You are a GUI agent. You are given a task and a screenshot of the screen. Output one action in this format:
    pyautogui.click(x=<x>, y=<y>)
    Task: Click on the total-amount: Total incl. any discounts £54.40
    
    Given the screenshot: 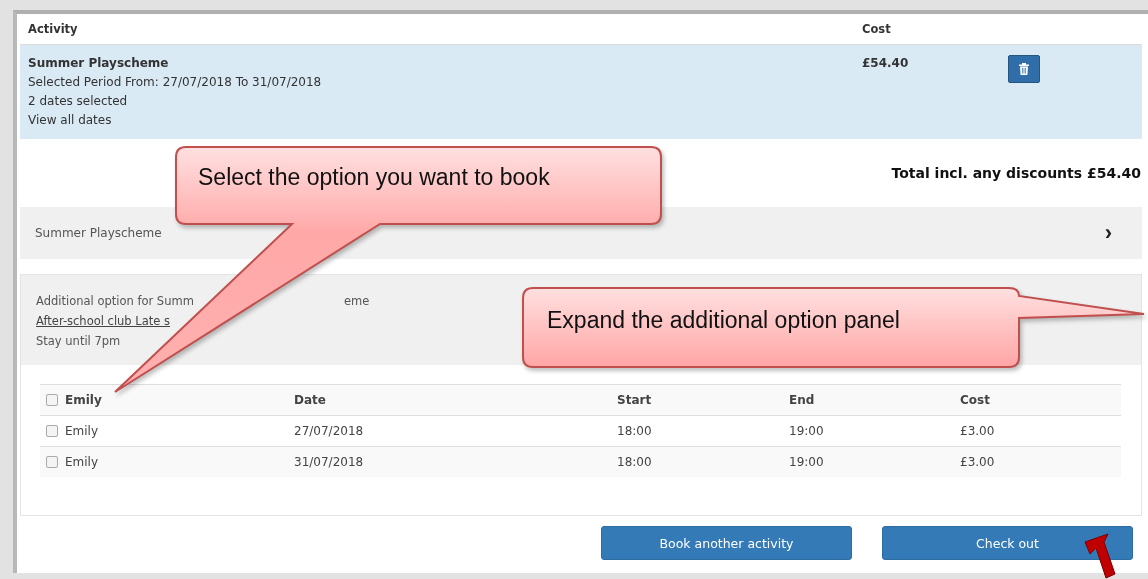 What is the action you would take?
    pyautogui.click(x=1016, y=173)
    